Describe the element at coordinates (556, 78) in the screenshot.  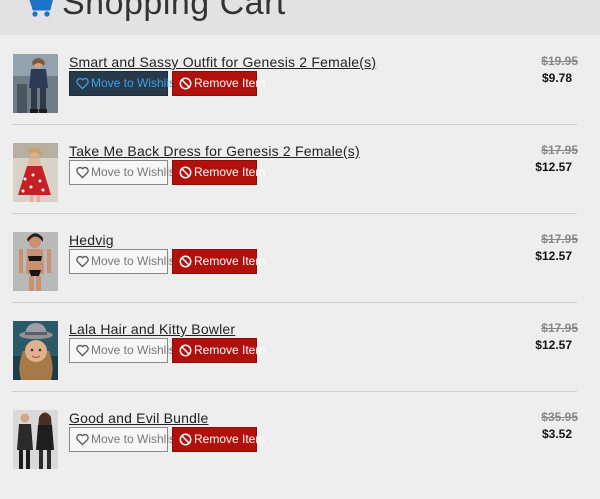
I see `sale-price: $9.78` at that location.